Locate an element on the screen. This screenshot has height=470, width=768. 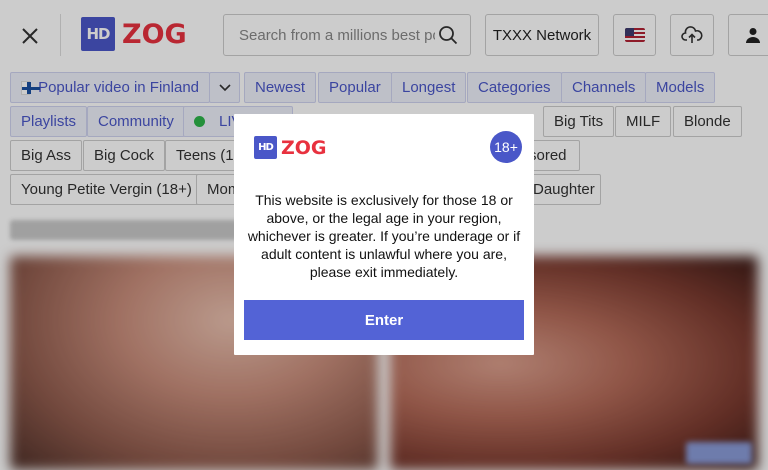
logo-wordmark: ZOG is located at coordinates (304, 147).